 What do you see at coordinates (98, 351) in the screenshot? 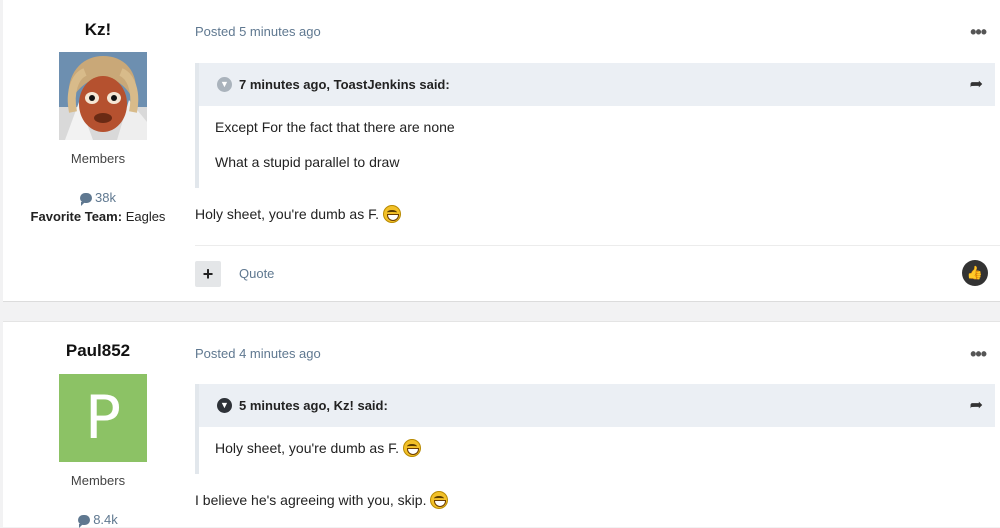
I see `author-name: Paul852` at bounding box center [98, 351].